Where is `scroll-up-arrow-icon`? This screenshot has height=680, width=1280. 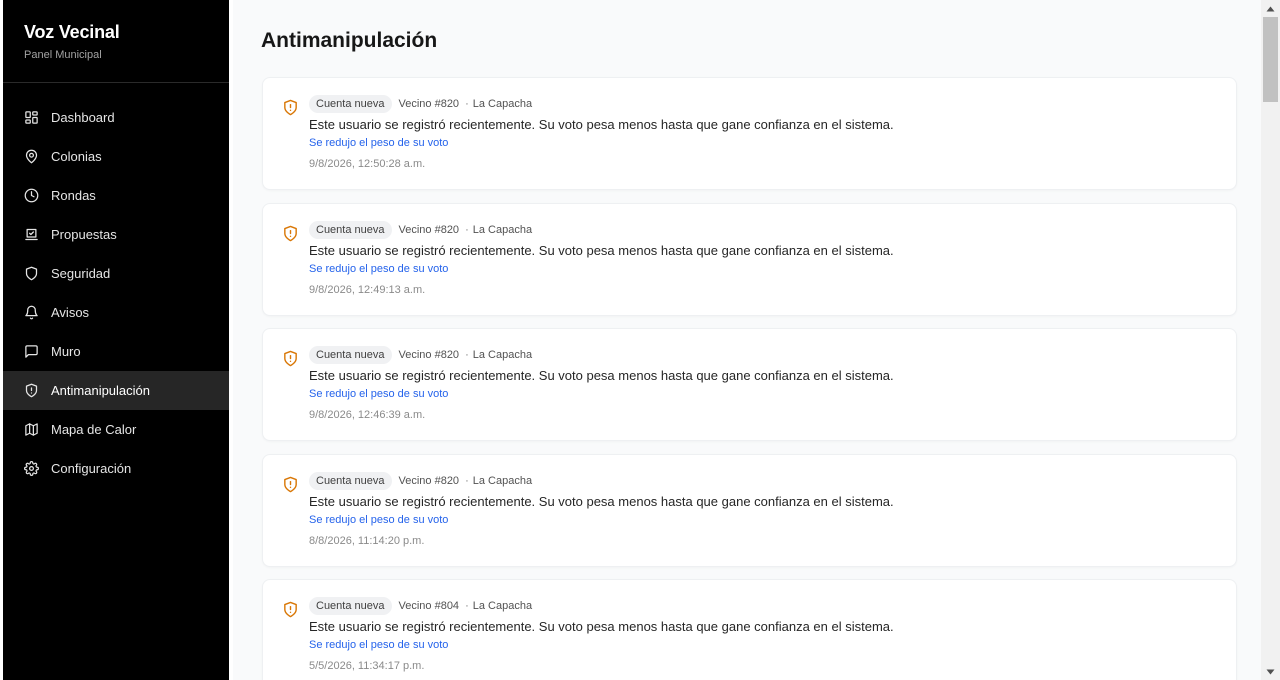 scroll-up-arrow-icon is located at coordinates (1270, 8).